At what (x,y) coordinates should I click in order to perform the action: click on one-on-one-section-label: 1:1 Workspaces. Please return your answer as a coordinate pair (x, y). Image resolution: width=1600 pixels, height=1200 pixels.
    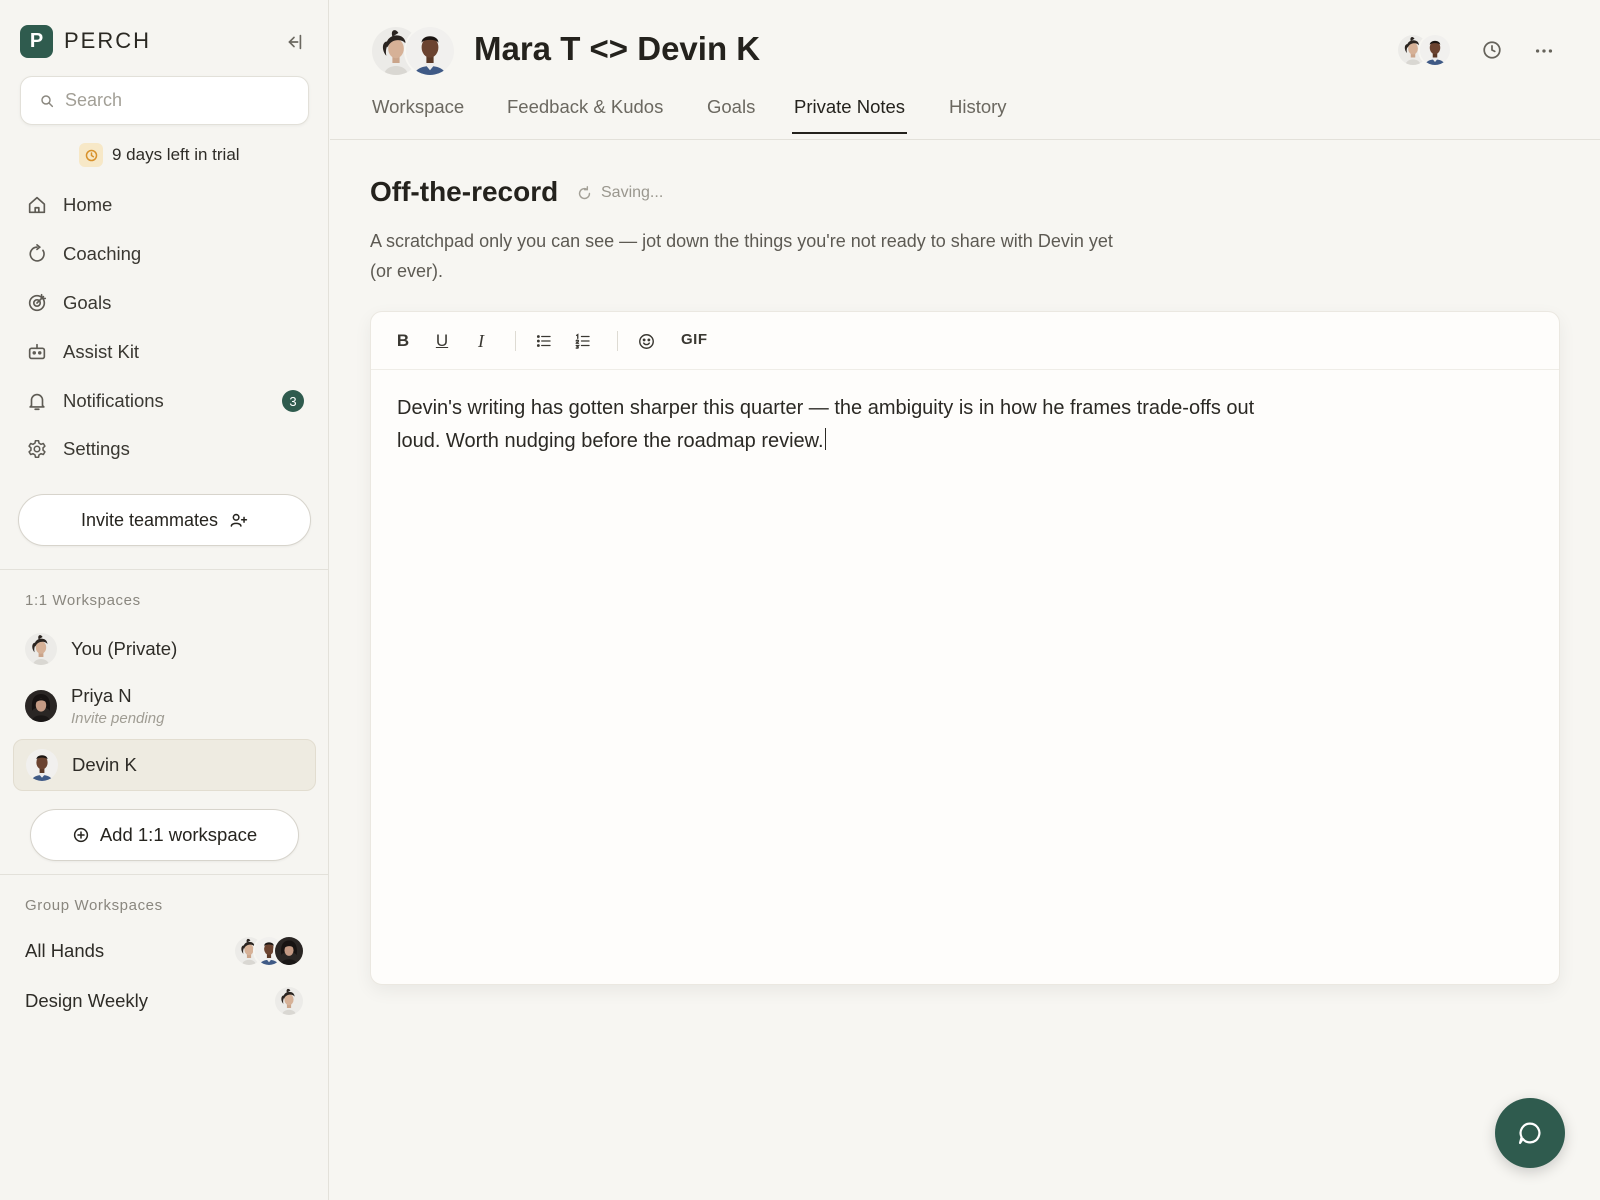
    Looking at the image, I should click on (83, 600).